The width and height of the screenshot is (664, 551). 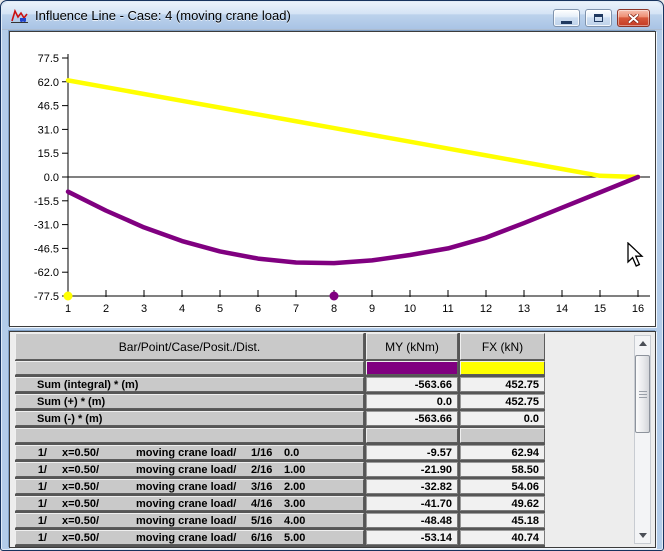 What do you see at coordinates (486, 309) in the screenshot?
I see `svg-text: 12` at bounding box center [486, 309].